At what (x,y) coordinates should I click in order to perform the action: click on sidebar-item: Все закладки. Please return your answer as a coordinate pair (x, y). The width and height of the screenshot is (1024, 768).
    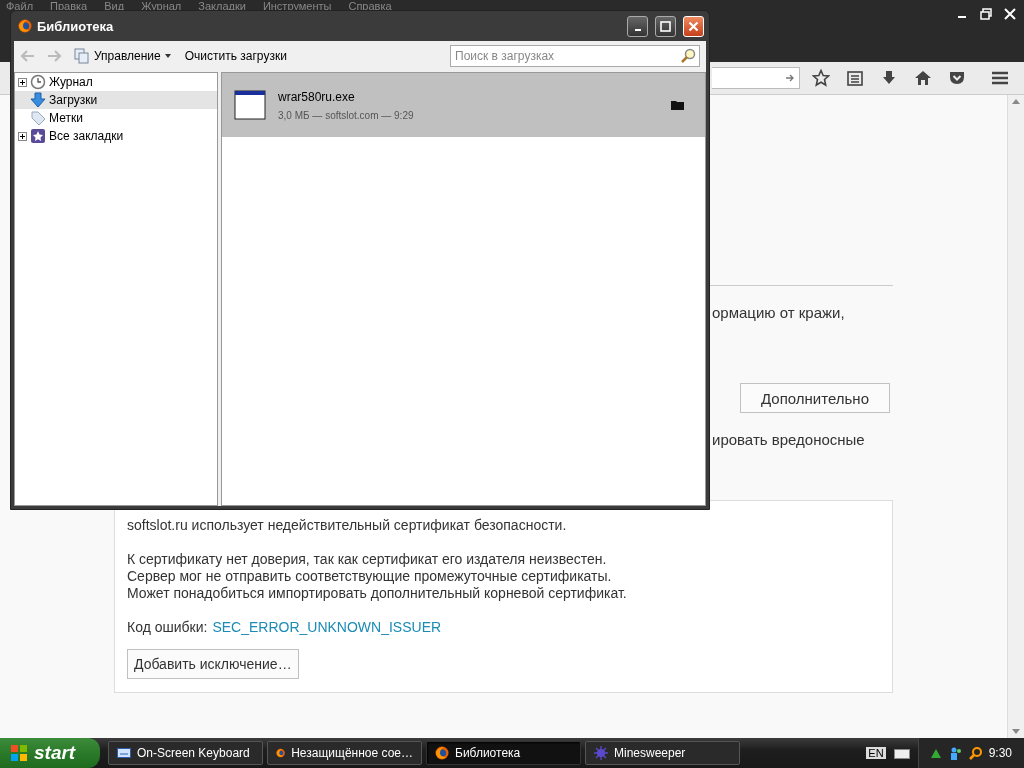
    Looking at the image, I should click on (116, 136).